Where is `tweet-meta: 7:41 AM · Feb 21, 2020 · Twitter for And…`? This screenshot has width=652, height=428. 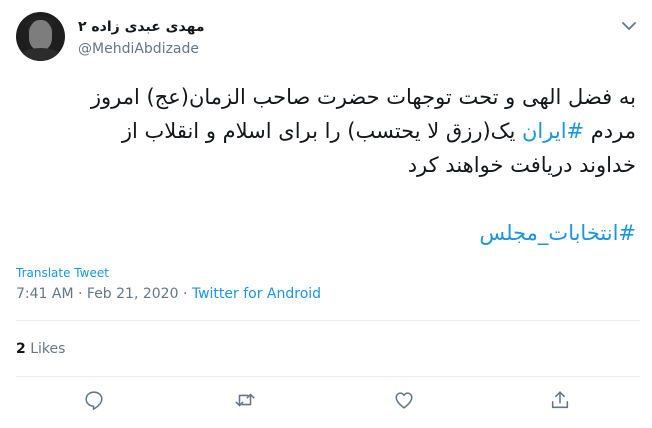 tweet-meta: 7:41 AM · Feb 21, 2020 · Twitter for And… is located at coordinates (168, 294).